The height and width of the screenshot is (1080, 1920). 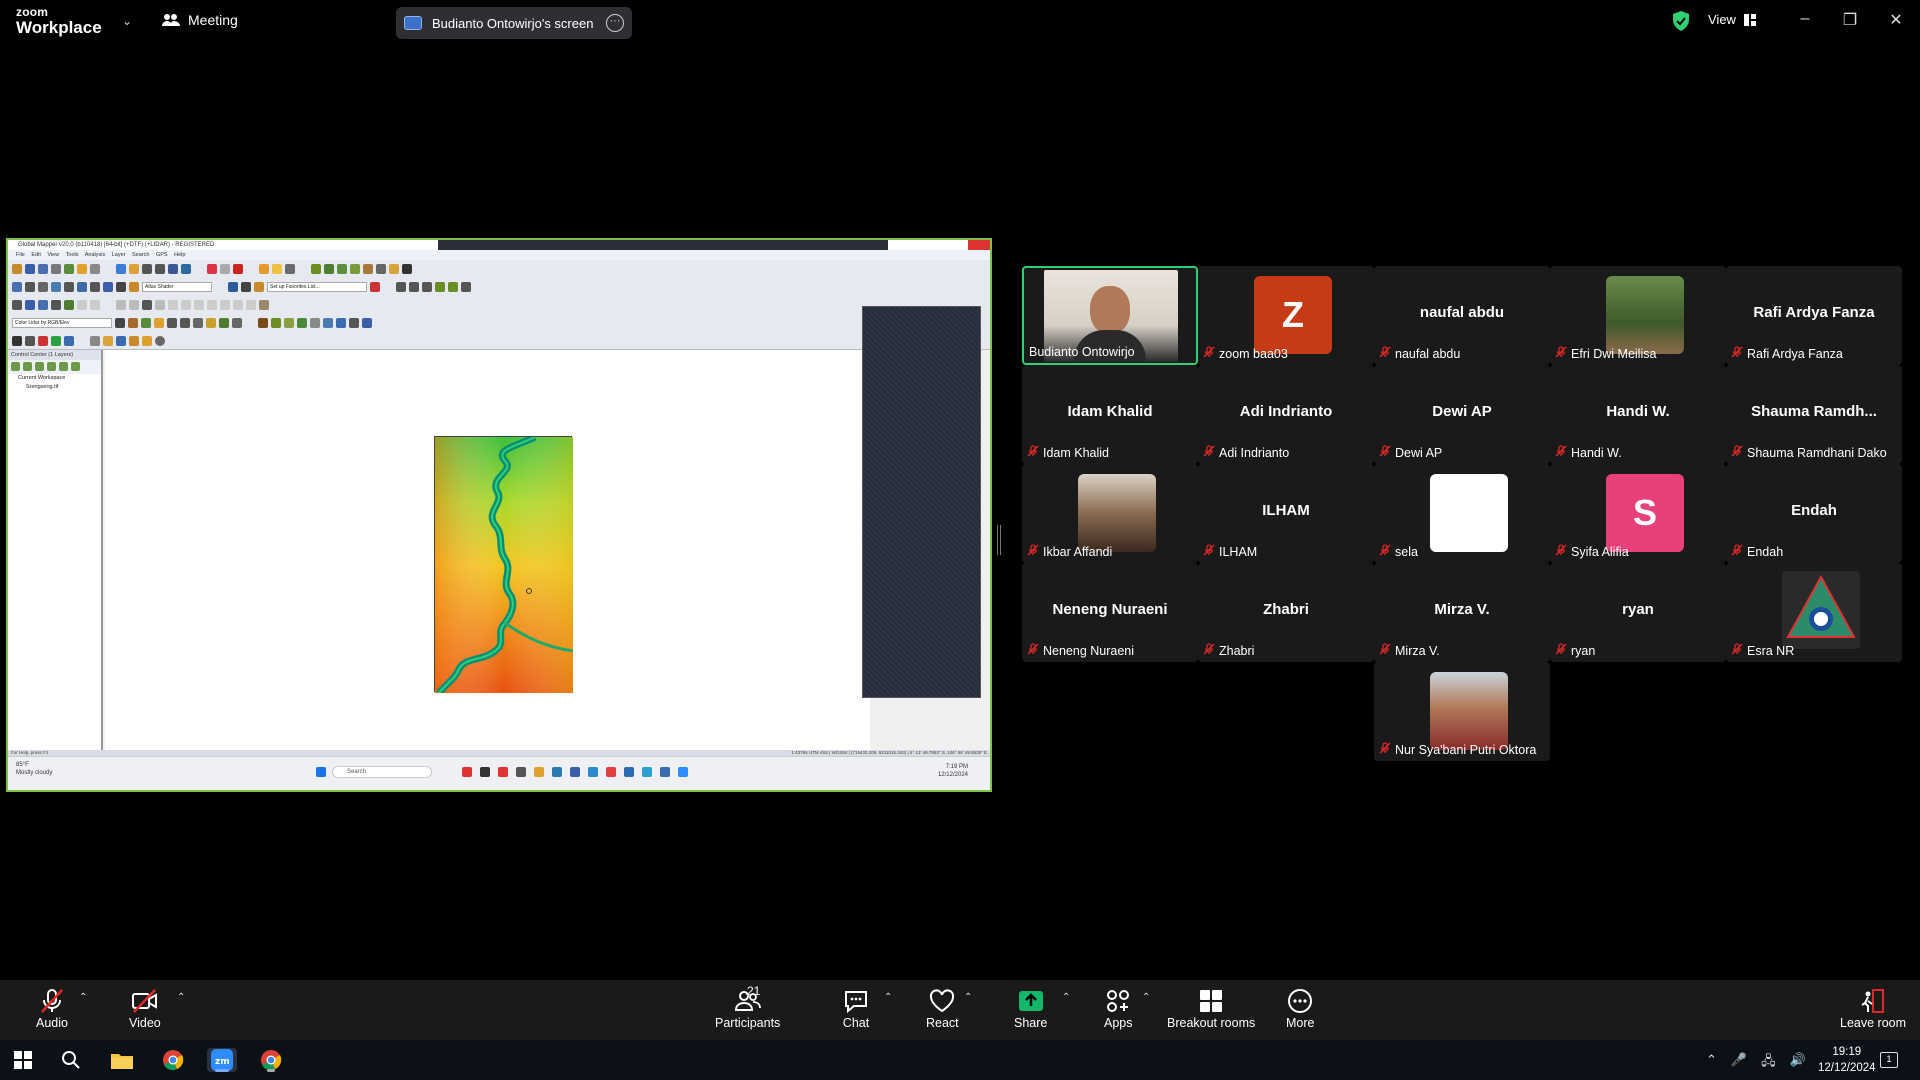 What do you see at coordinates (328, 323) in the screenshot?
I see `terrain-water-icon` at bounding box center [328, 323].